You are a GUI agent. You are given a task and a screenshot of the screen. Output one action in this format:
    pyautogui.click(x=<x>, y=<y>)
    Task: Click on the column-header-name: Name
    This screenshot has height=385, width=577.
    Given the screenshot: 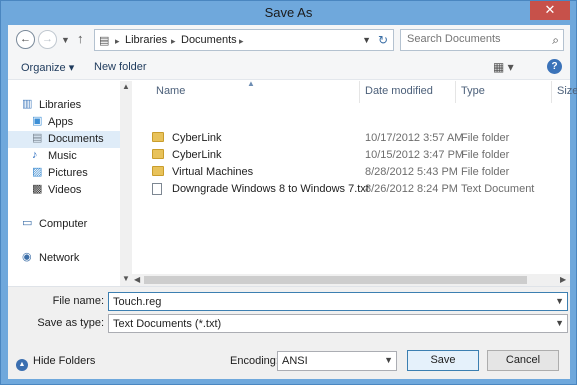 What is the action you would take?
    pyautogui.click(x=170, y=91)
    